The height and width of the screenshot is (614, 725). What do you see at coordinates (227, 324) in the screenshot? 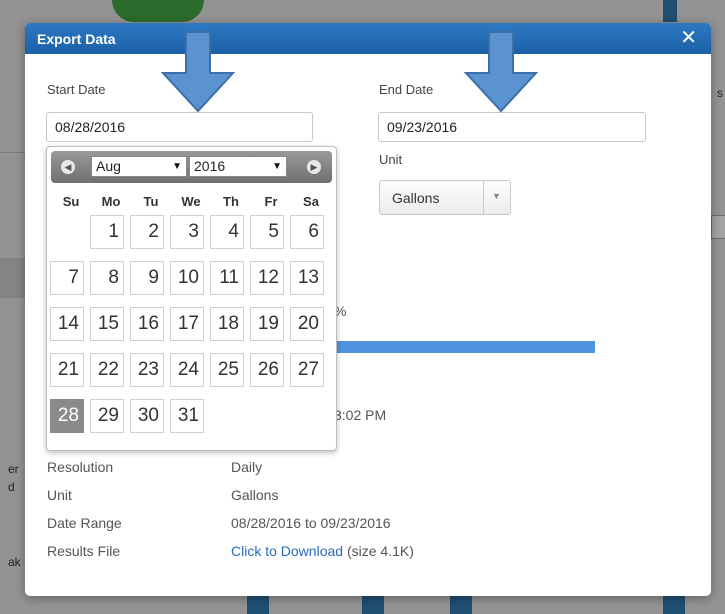
I see `calendar-day: 18` at bounding box center [227, 324].